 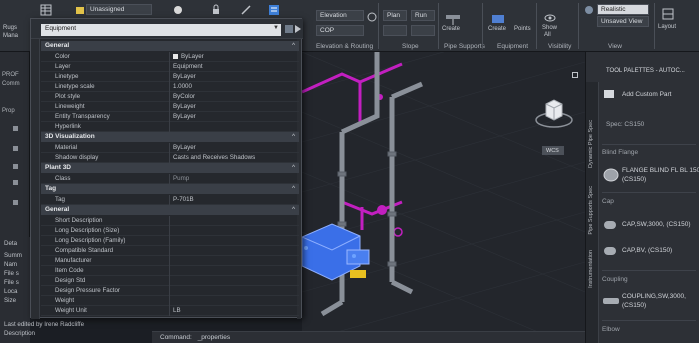 What do you see at coordinates (170, 97) in the screenshot?
I see `property-row: Plot style ByColor` at bounding box center [170, 97].